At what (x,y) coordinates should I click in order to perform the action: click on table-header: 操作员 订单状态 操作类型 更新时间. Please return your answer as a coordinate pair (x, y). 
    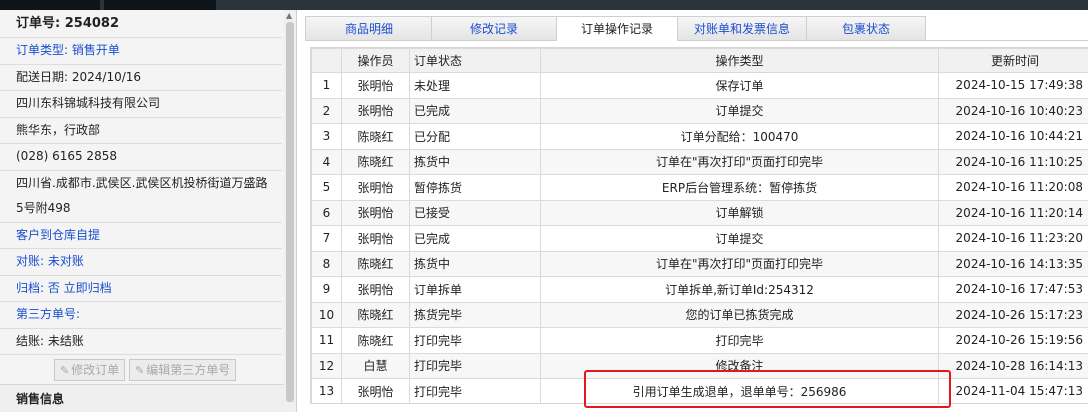
    Looking at the image, I should click on (699, 60).